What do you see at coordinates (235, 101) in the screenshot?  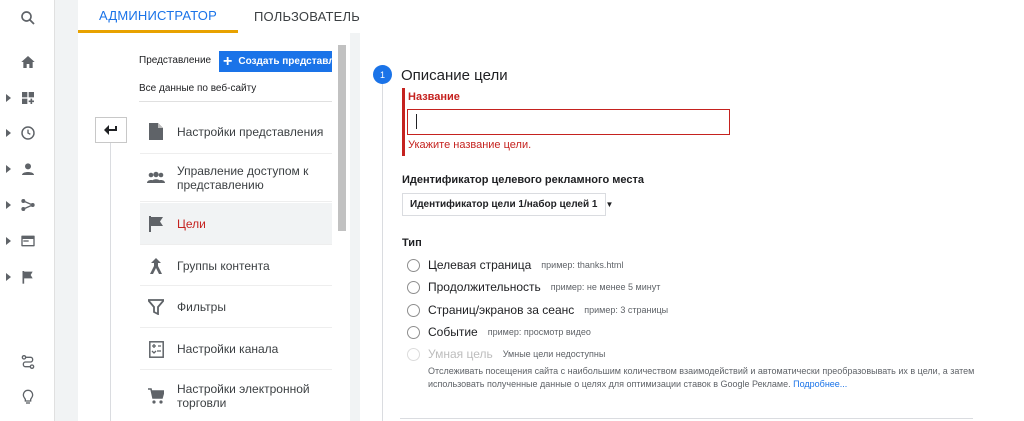 I see `divider` at bounding box center [235, 101].